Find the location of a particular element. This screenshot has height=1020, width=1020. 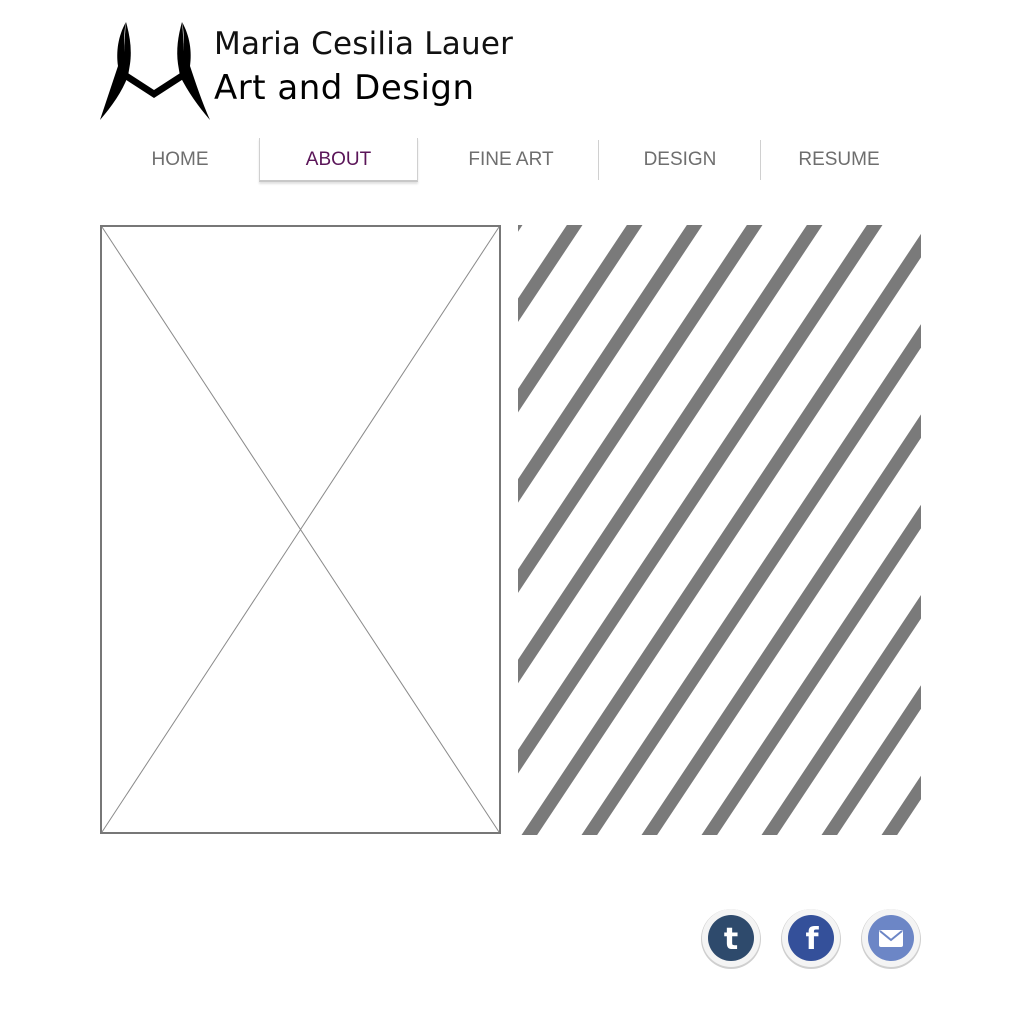

nav-item-home: HOME is located at coordinates (180, 159).